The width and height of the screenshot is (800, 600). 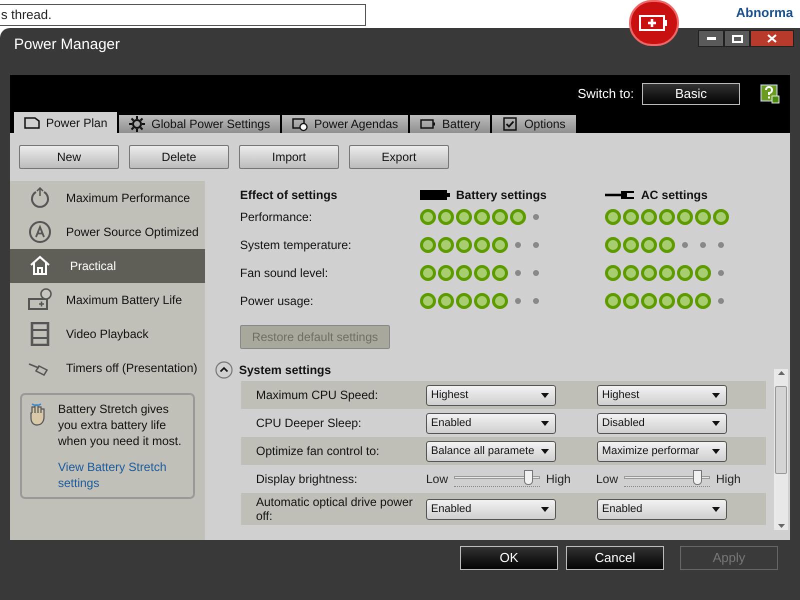 What do you see at coordinates (781, 373) in the screenshot?
I see `scroll-up-icon` at bounding box center [781, 373].